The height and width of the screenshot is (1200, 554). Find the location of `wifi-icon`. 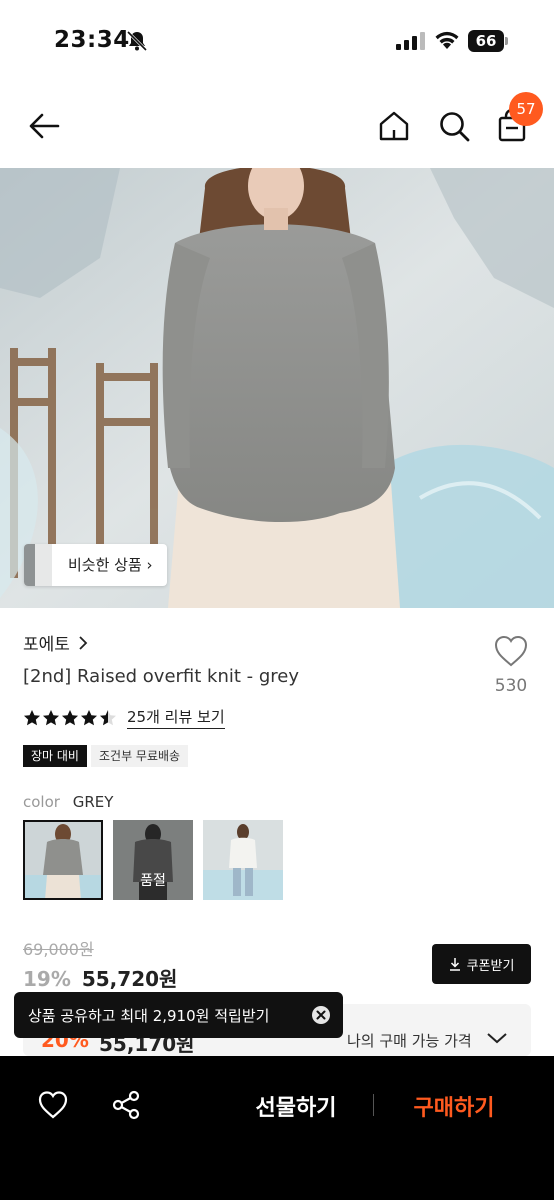

wifi-icon is located at coordinates (447, 40).